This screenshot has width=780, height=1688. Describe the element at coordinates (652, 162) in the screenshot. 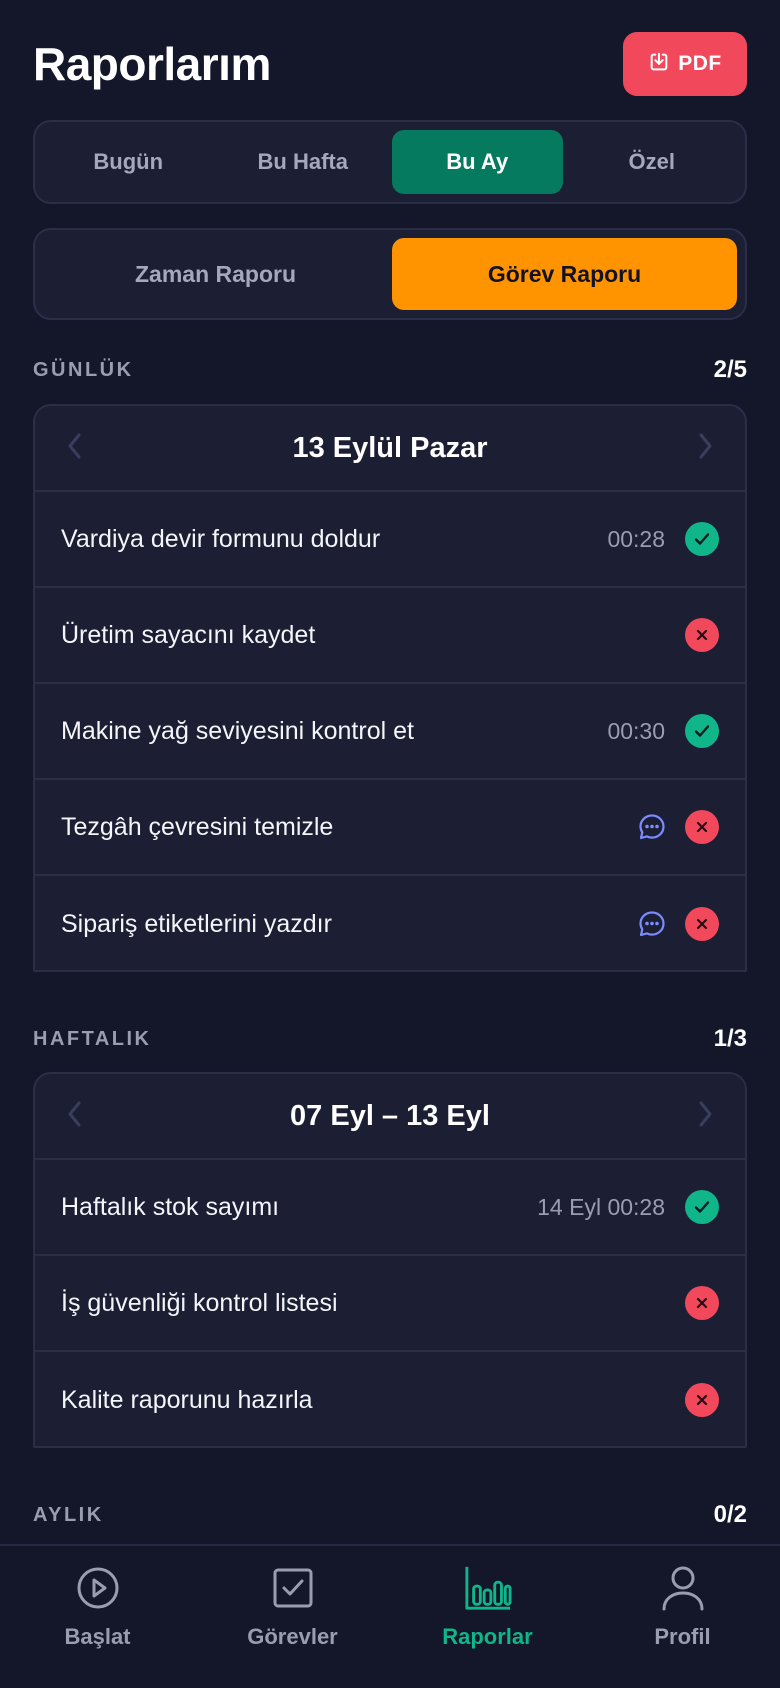

I see `tab-custom: Özel` at that location.